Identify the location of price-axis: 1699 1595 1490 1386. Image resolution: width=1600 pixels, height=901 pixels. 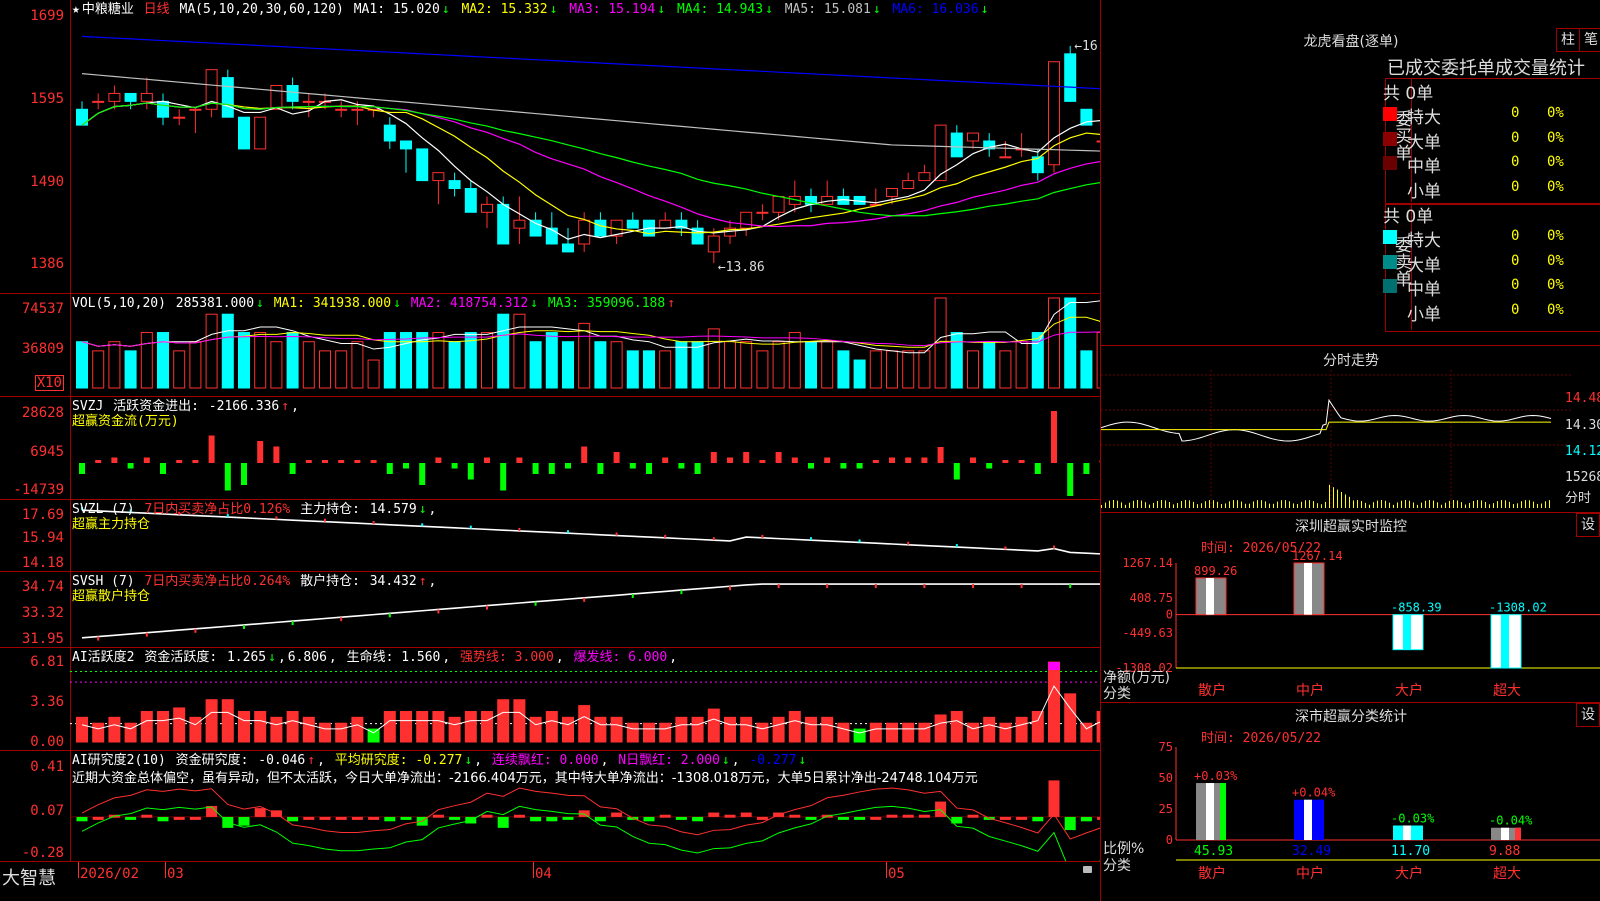
(35, 146).